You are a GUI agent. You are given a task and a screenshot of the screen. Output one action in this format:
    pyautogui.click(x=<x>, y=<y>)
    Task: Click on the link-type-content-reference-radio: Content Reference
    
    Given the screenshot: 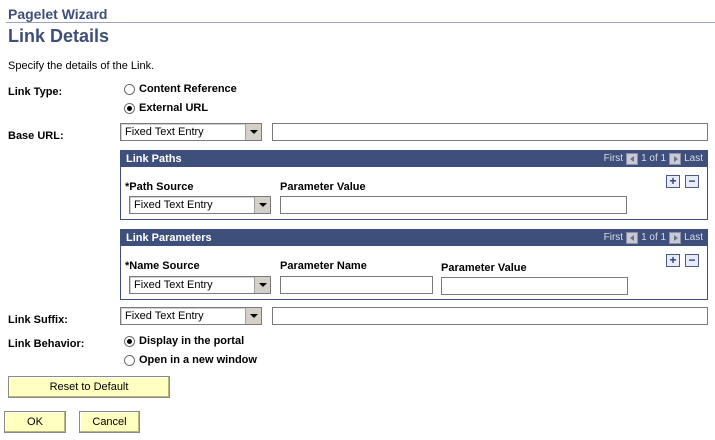 What is the action you would take?
    pyautogui.click(x=180, y=90)
    